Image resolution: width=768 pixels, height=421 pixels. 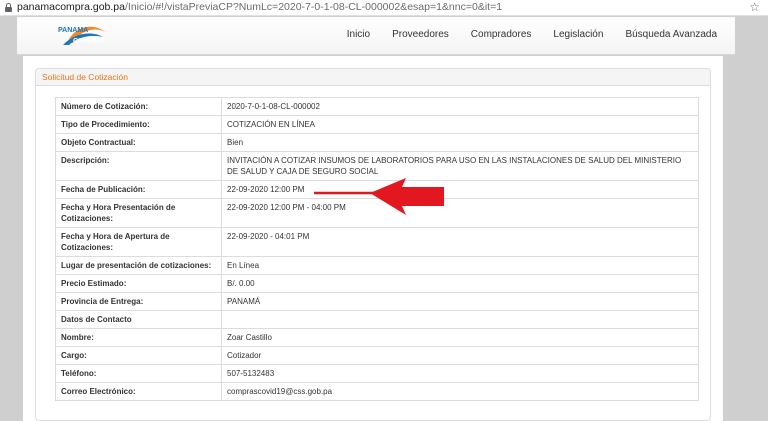 I want to click on field-label: Datos de Contacto, so click(x=138, y=319).